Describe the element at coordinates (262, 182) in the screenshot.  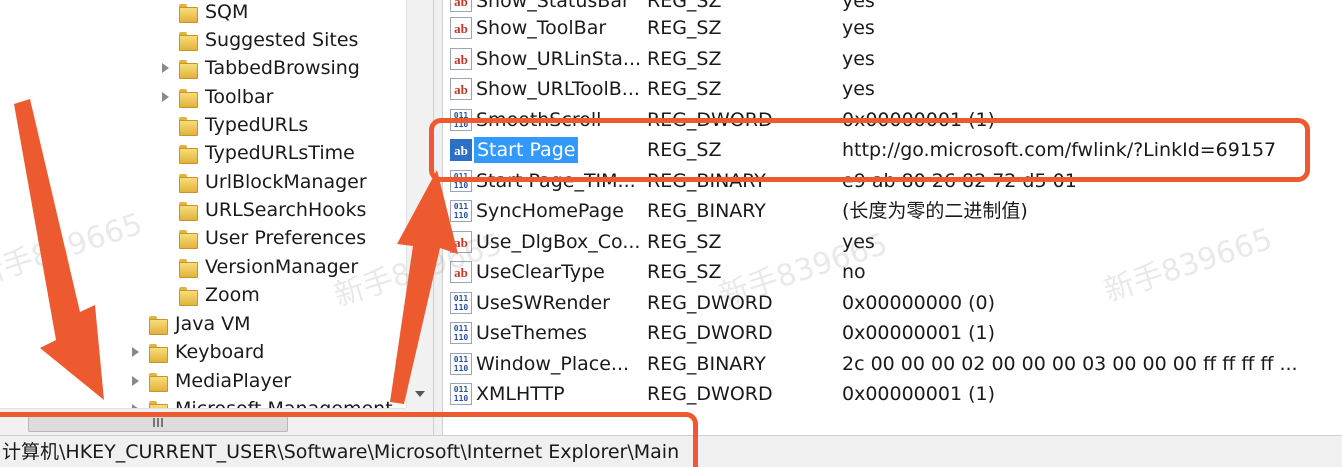
I see `tree-item-urlblockmanager: UrlBlockManager` at that location.